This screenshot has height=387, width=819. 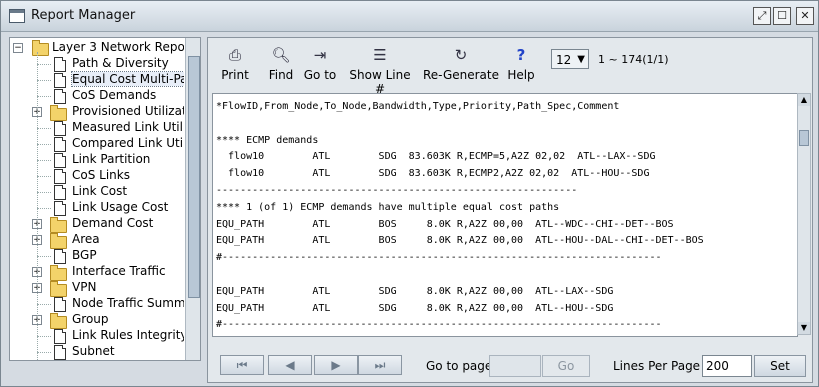 What do you see at coordinates (780, 366) in the screenshot?
I see `set-button: Set` at bounding box center [780, 366].